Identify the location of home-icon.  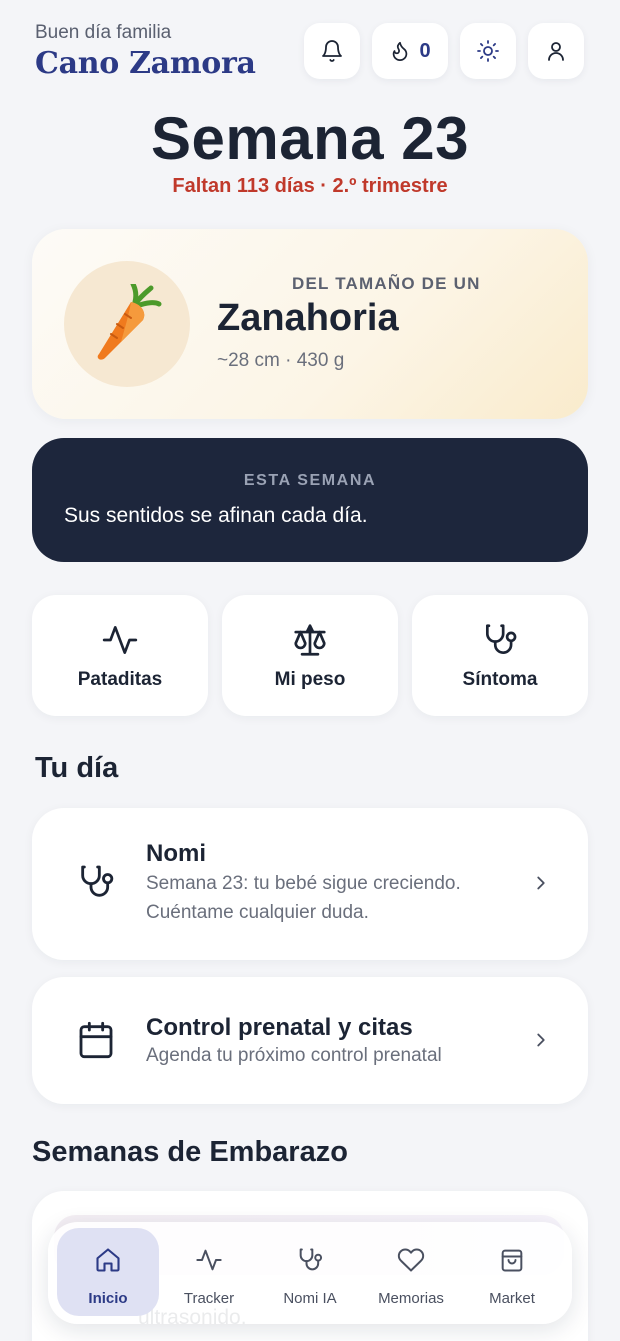
(108, 1260).